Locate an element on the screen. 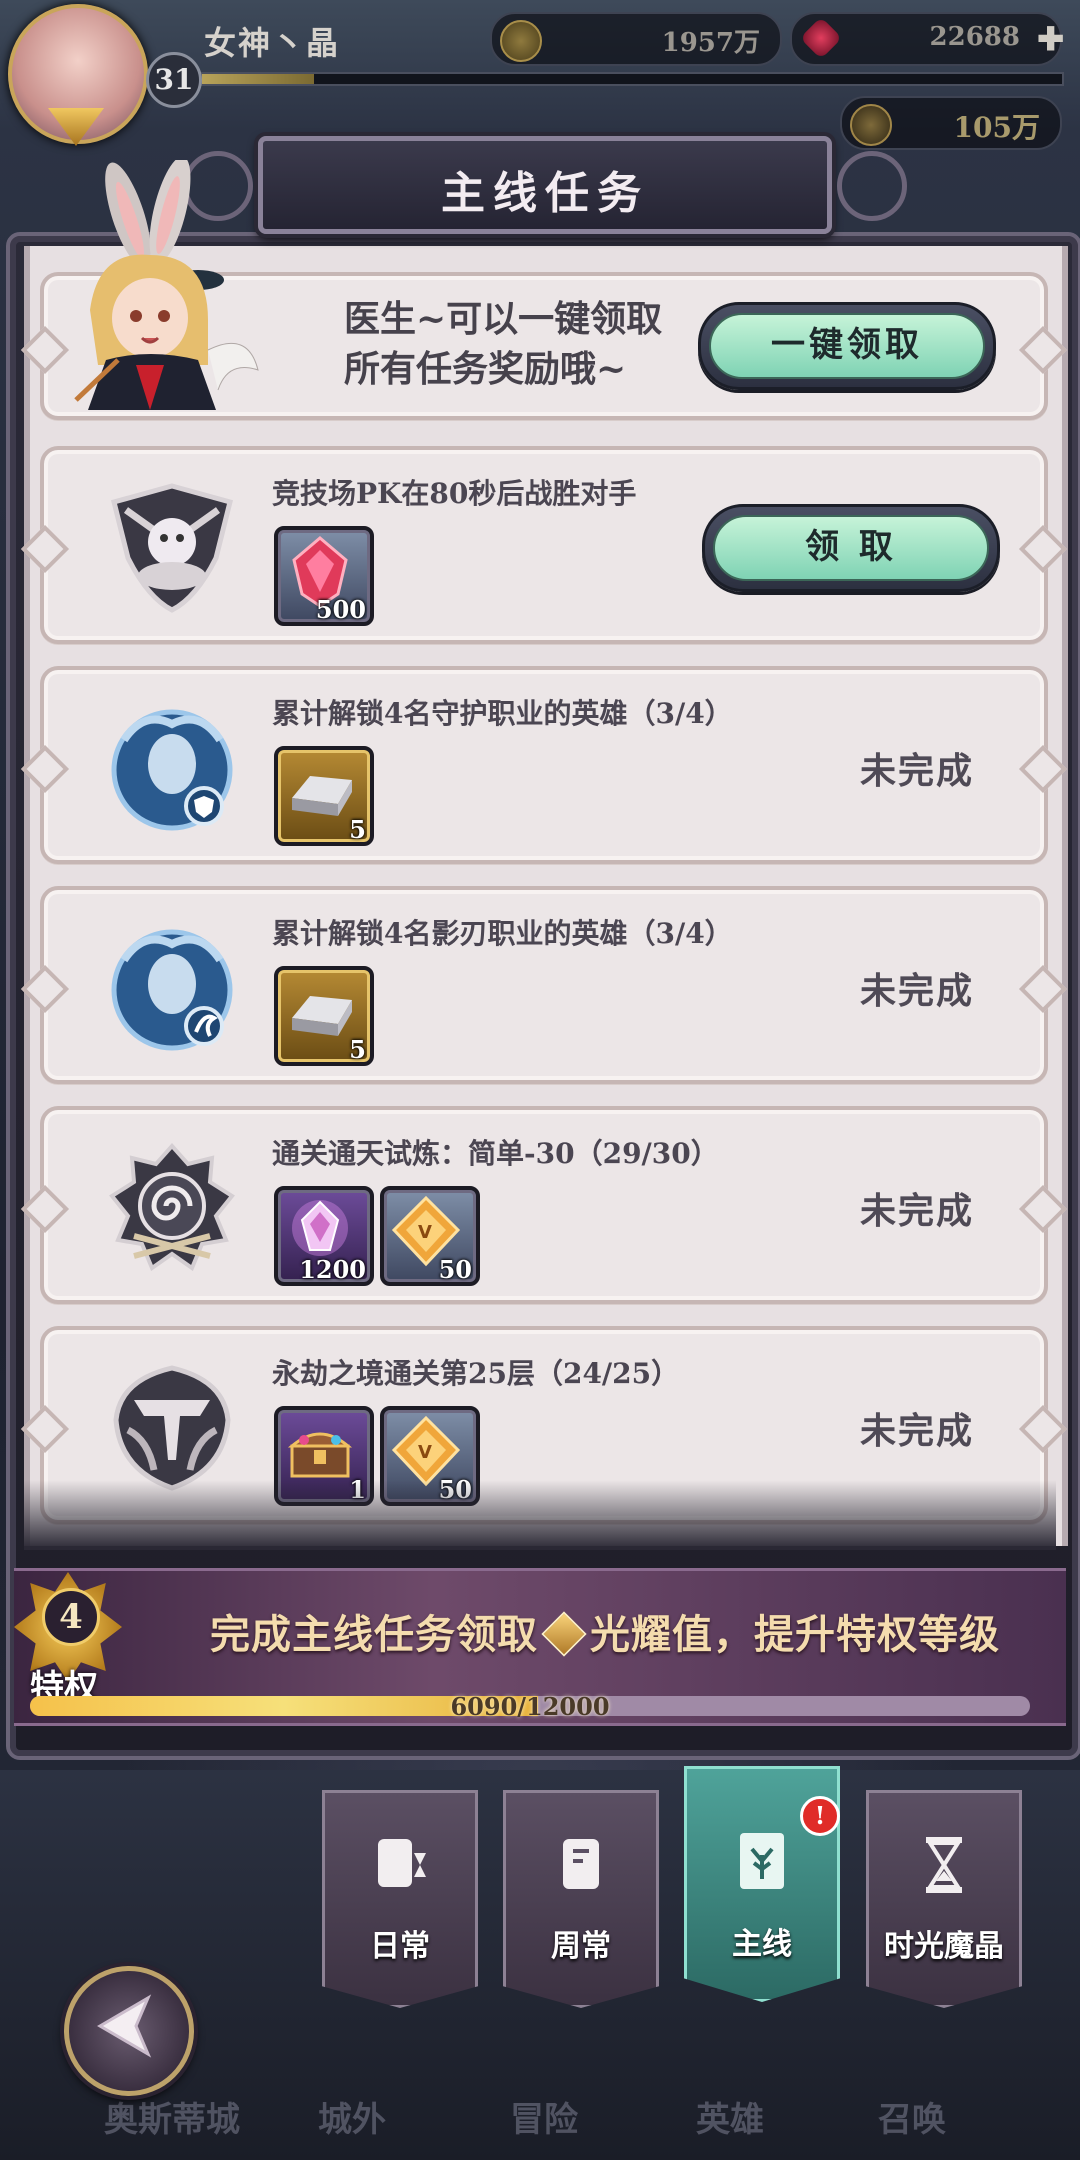 The width and height of the screenshot is (1080, 2160). nav-adventure: 冒险 is located at coordinates (544, 2116).